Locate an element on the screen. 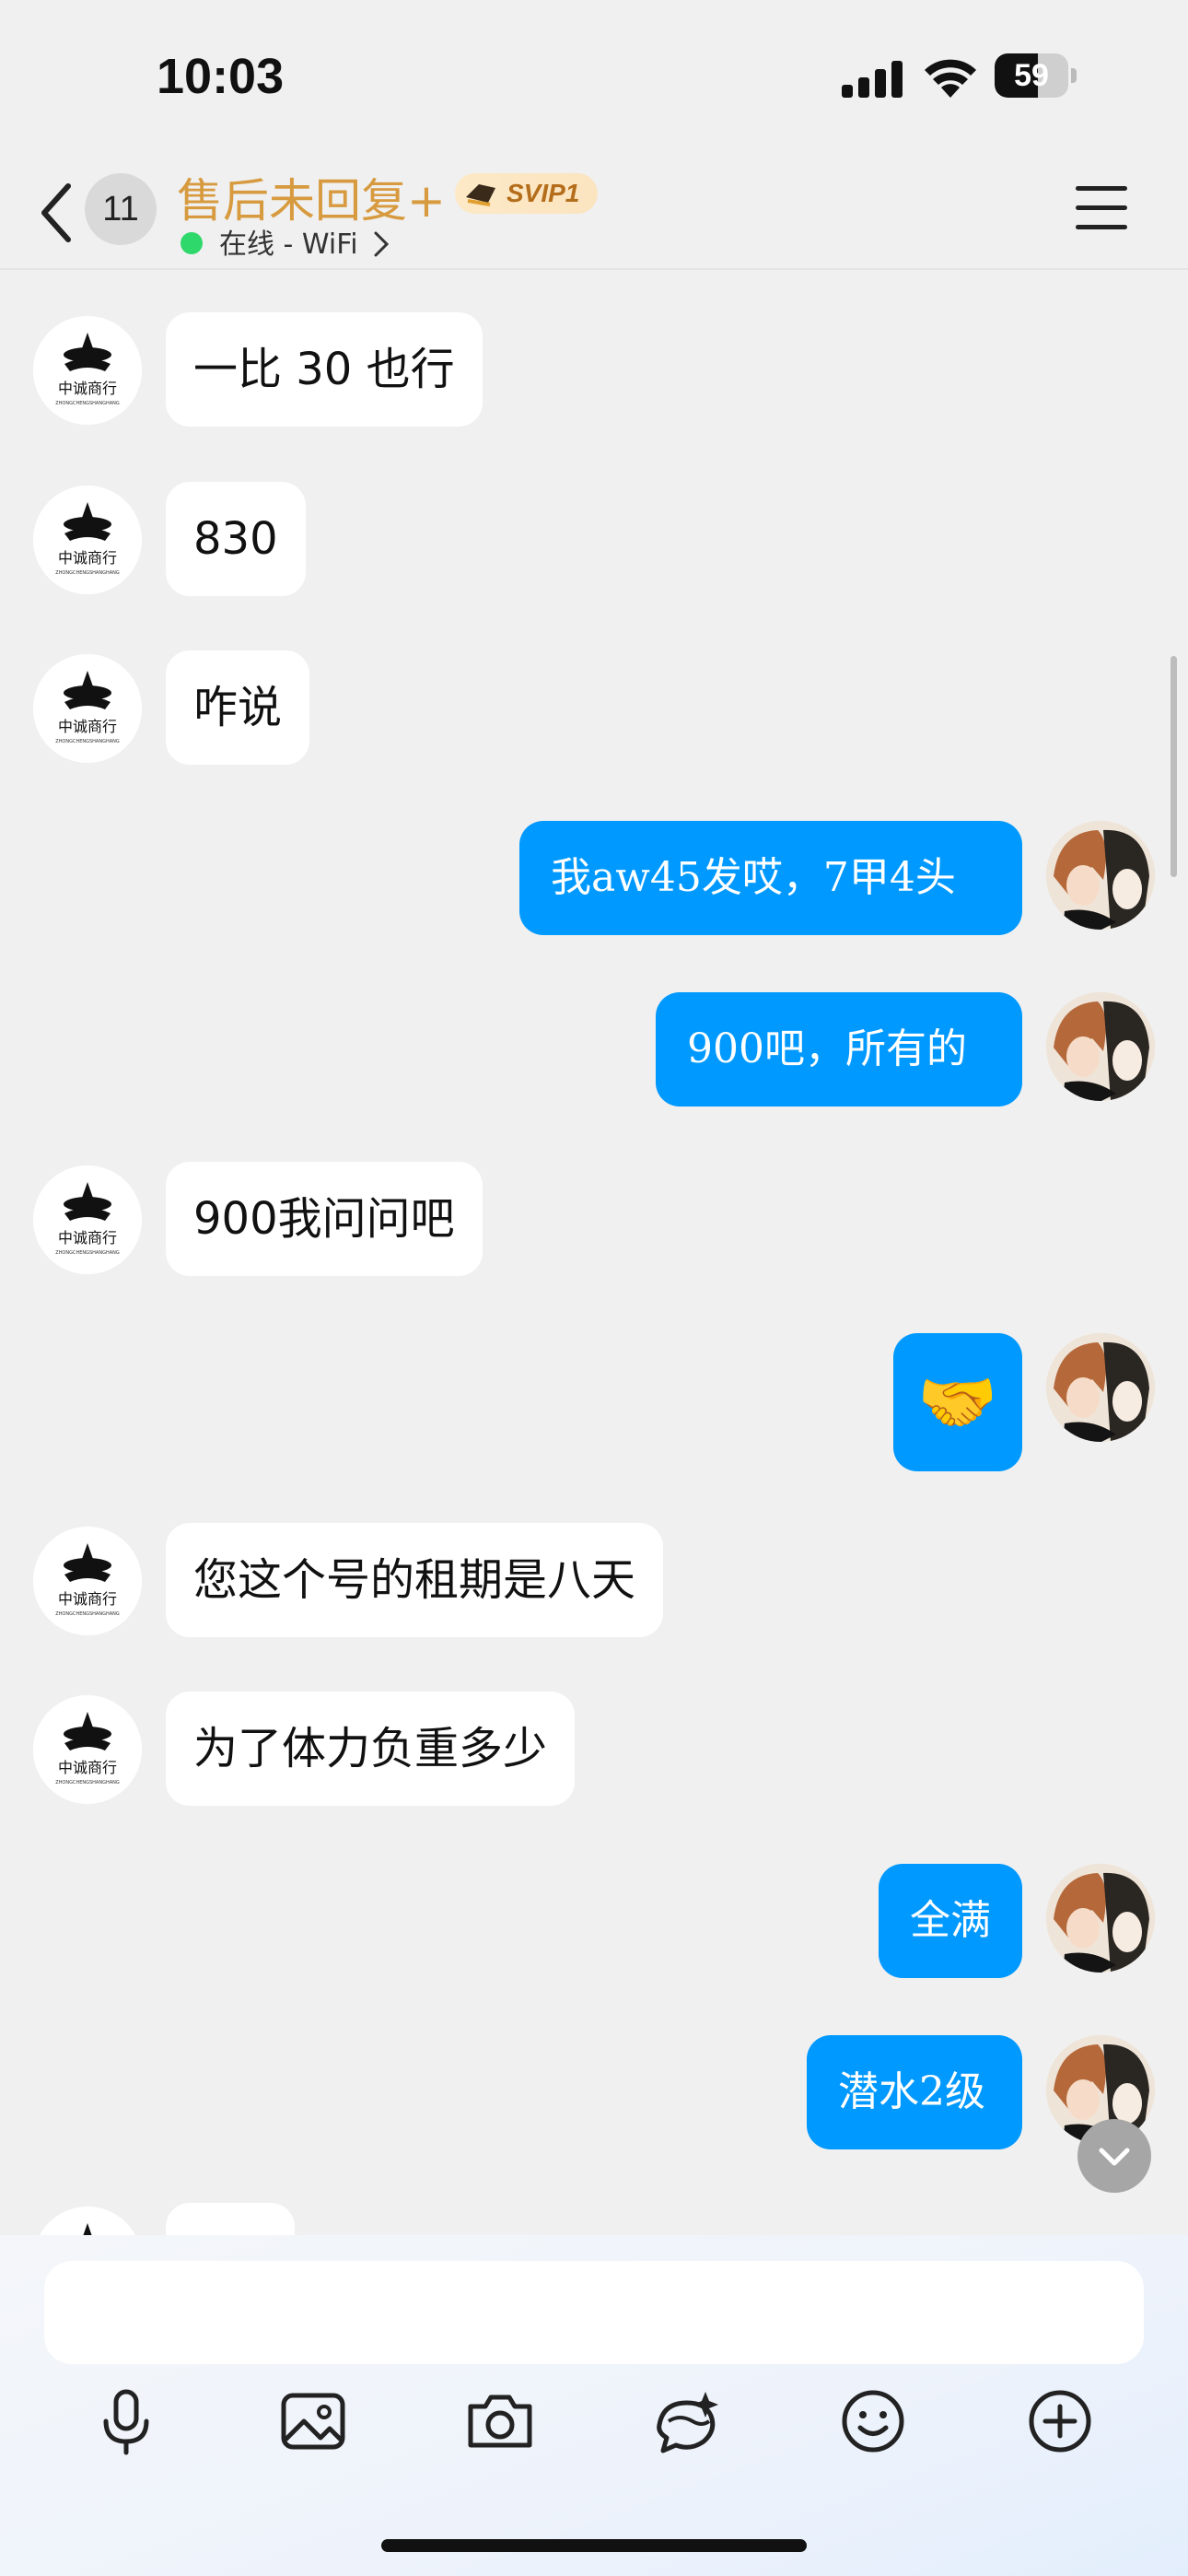 The height and width of the screenshot is (2576, 1188). camera-icon is located at coordinates (500, 2421).